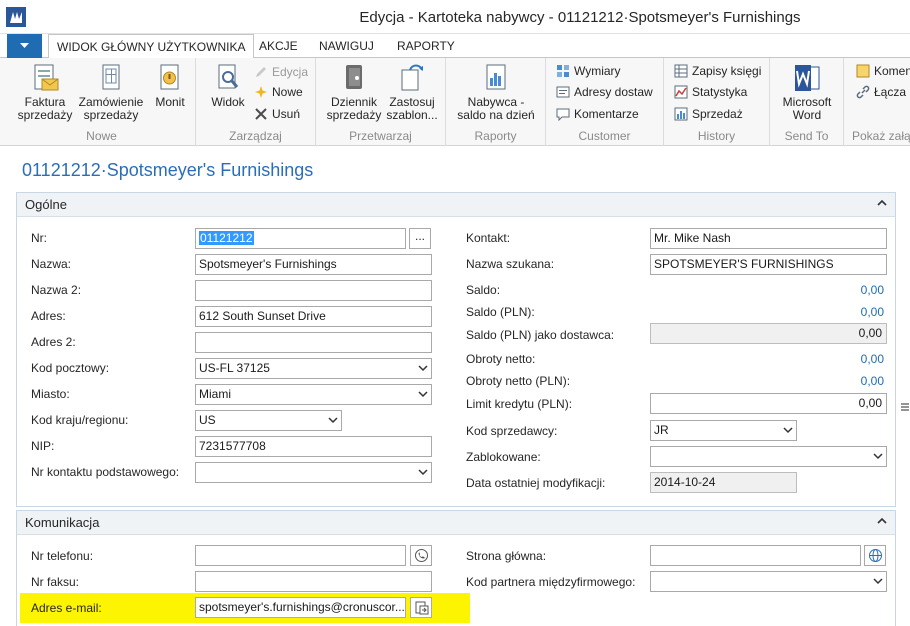 Image resolution: width=910 pixels, height=626 pixels. I want to click on kod-sprzedawcy-label: Kod sprzedawcy:, so click(512, 431).